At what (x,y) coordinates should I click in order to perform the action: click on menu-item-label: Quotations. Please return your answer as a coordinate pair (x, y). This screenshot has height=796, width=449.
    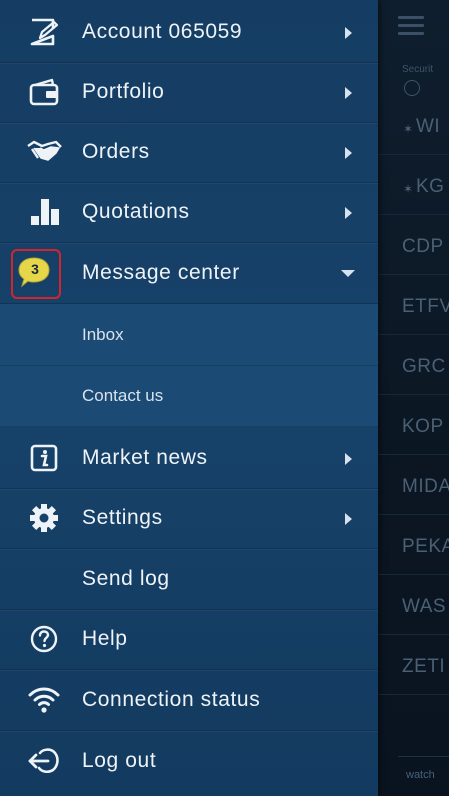
    Looking at the image, I should click on (136, 211).